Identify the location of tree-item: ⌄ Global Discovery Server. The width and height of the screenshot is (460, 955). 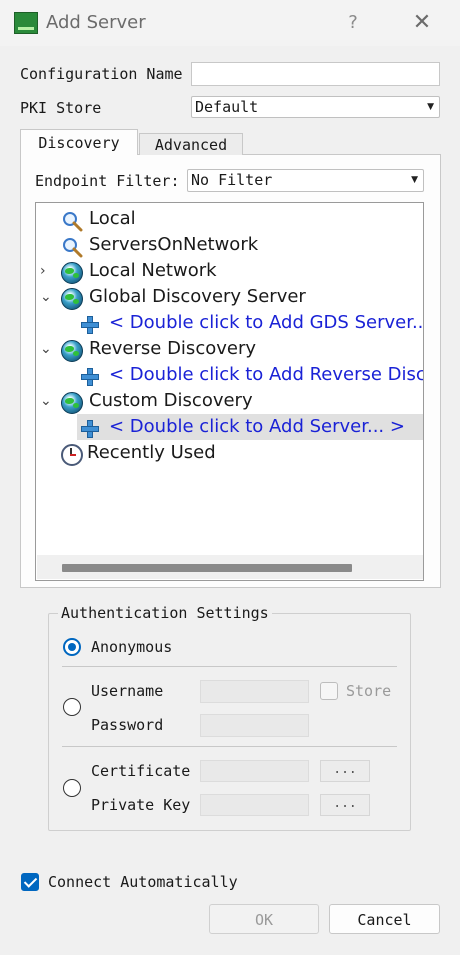
(229, 297).